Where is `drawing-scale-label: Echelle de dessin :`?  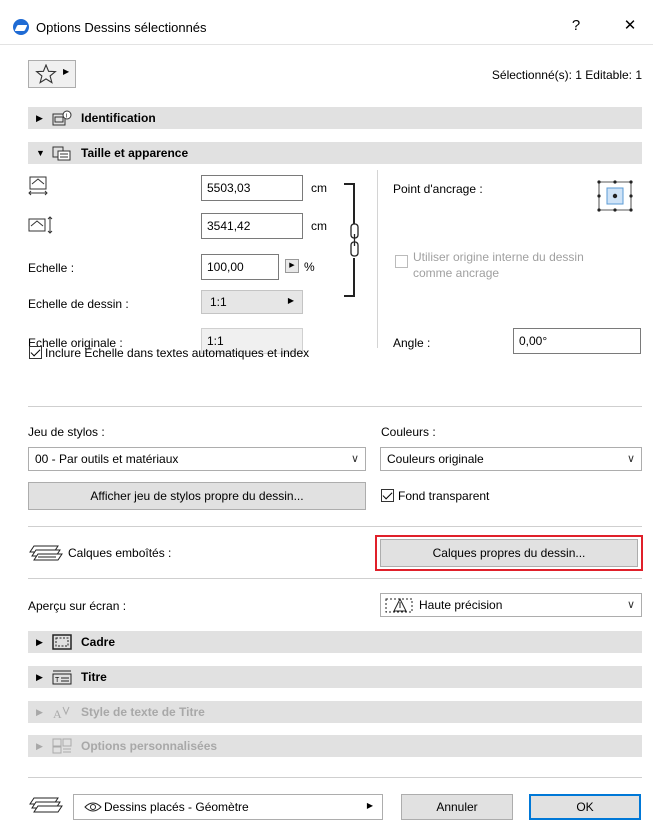 drawing-scale-label: Echelle de dessin : is located at coordinates (78, 304).